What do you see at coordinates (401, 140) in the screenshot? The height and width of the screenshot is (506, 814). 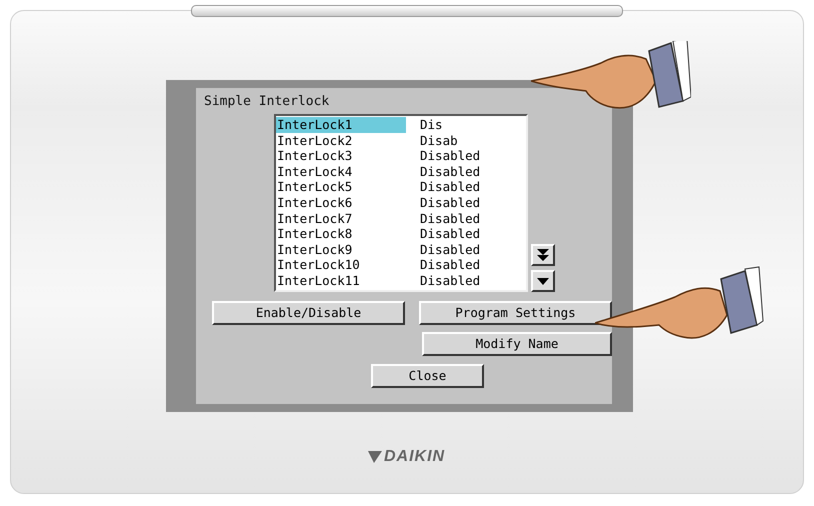 I see `list-item: InterLock2 Disab` at bounding box center [401, 140].